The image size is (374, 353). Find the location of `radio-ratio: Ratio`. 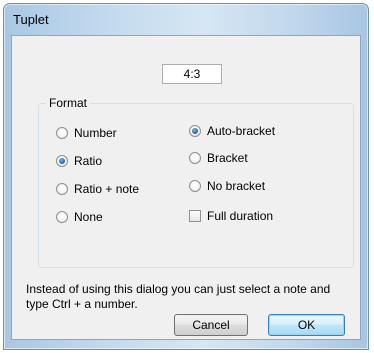

radio-ratio: Ratio is located at coordinates (79, 161).